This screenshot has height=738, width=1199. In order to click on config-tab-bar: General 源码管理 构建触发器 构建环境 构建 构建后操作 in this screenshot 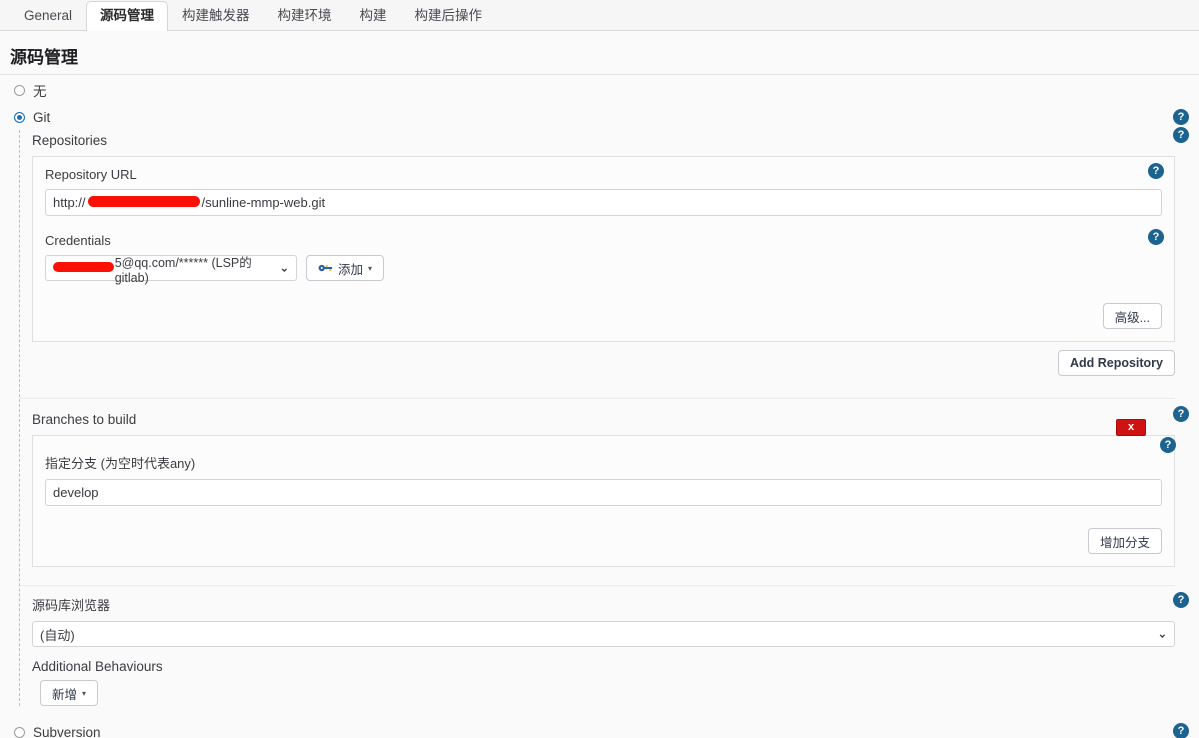, I will do `click(599, 15)`.